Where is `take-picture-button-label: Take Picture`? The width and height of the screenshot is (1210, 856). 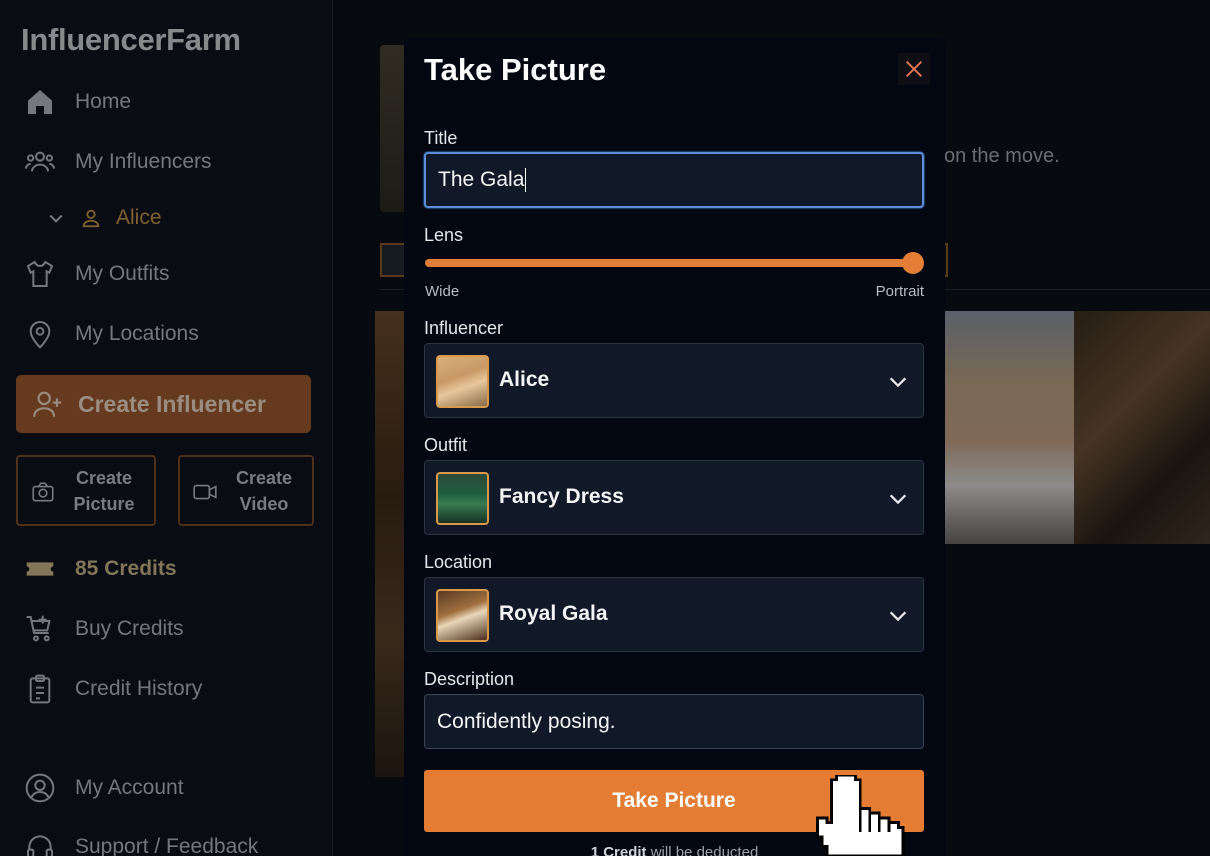
take-picture-button-label: Take Picture is located at coordinates (674, 800).